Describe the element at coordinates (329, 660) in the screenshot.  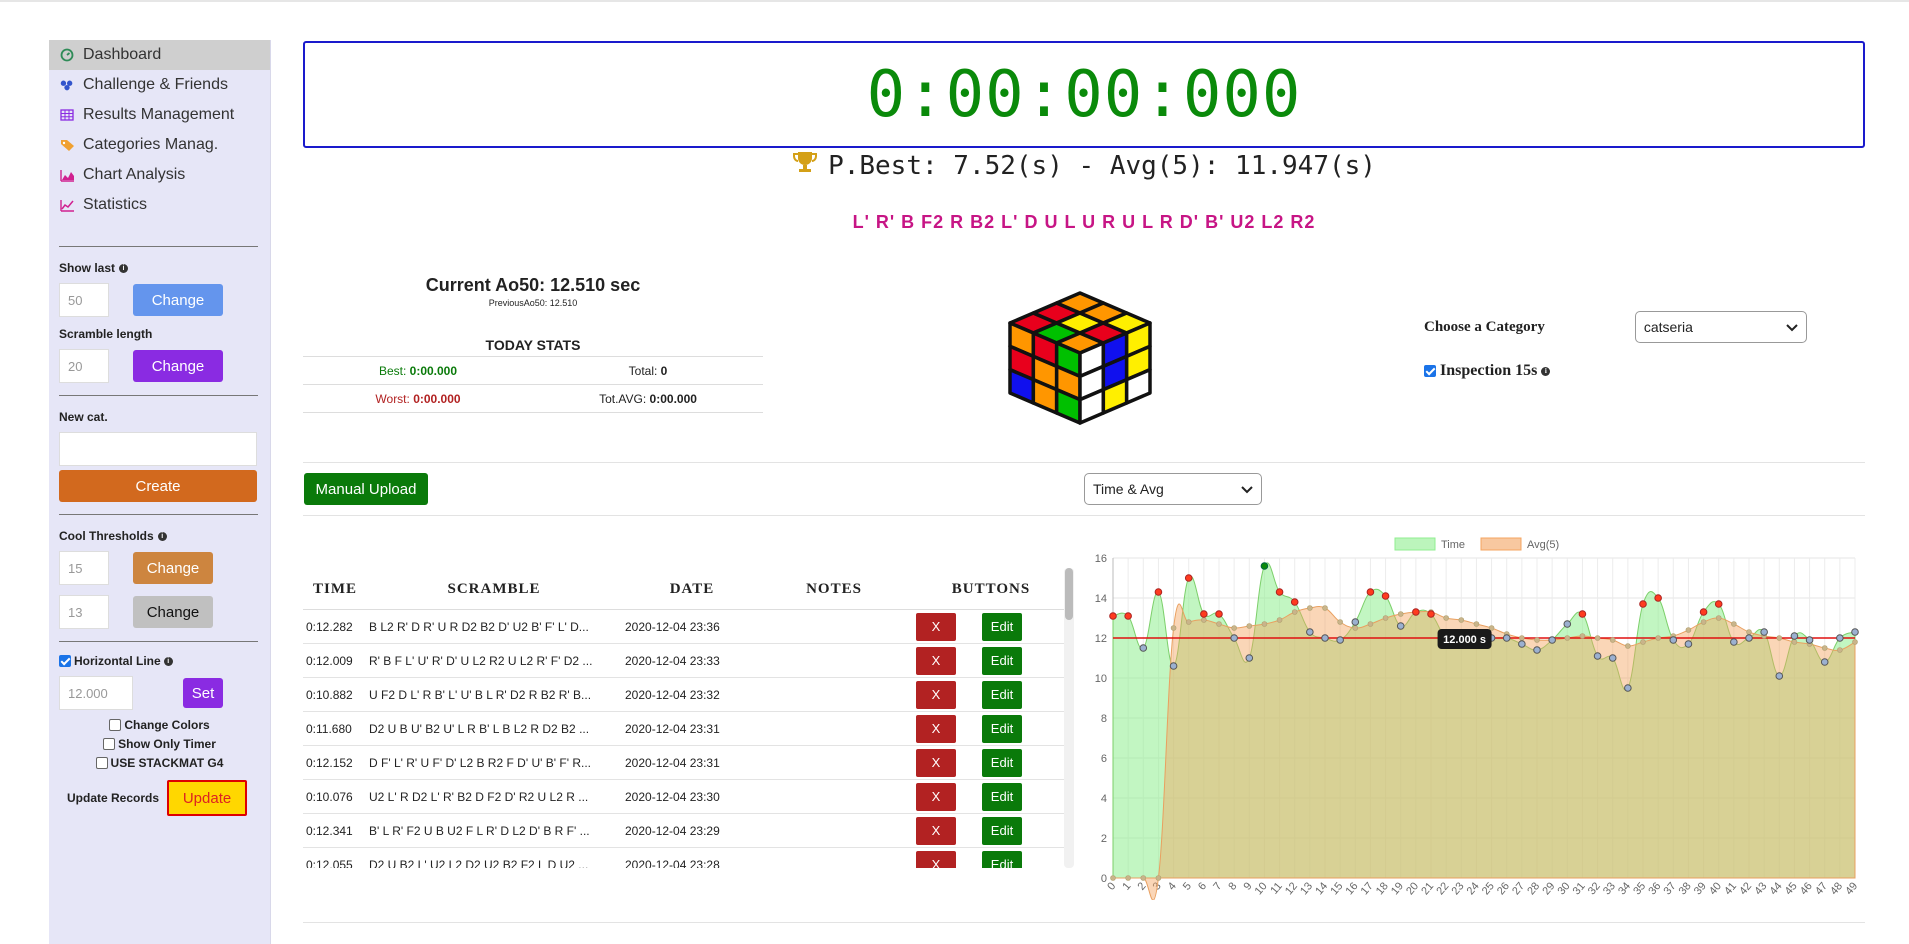
I see `cell-time: 0:12.009` at that location.